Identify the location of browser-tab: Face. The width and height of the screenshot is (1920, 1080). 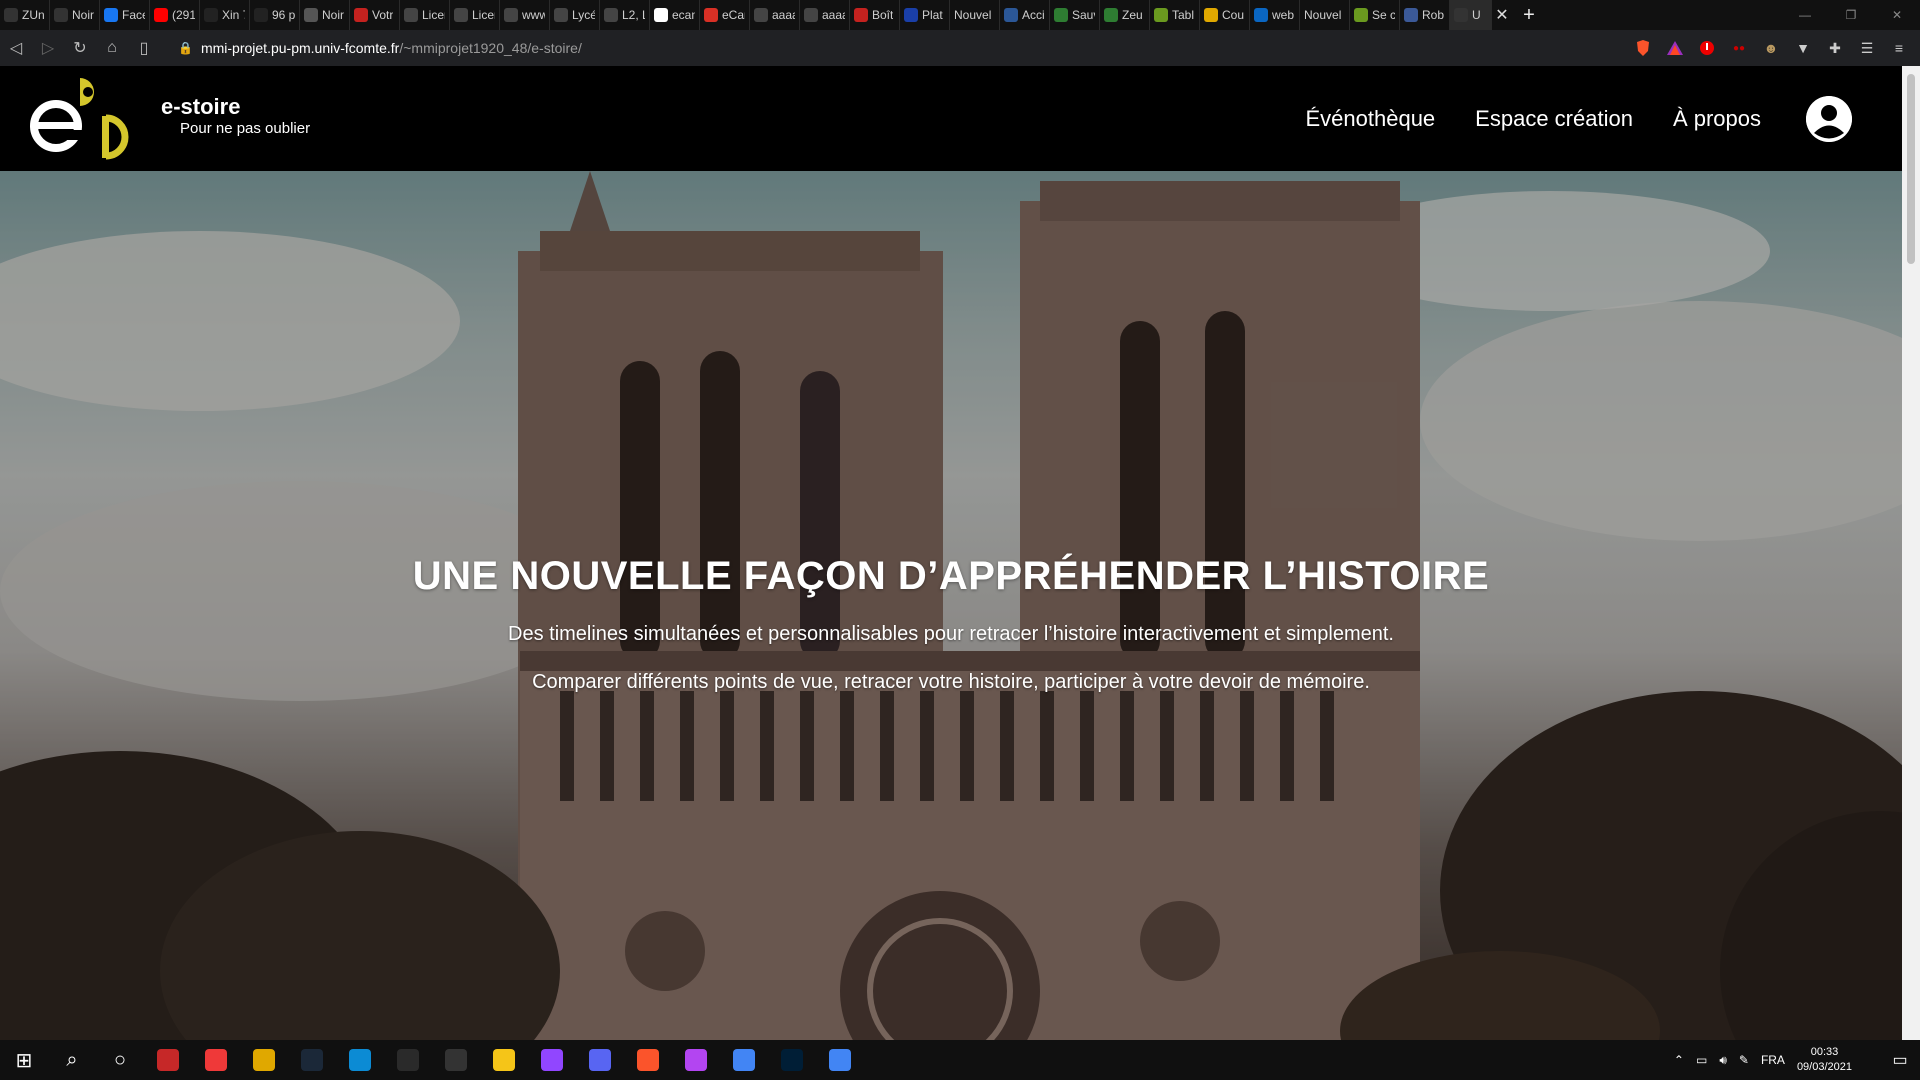
(125, 15).